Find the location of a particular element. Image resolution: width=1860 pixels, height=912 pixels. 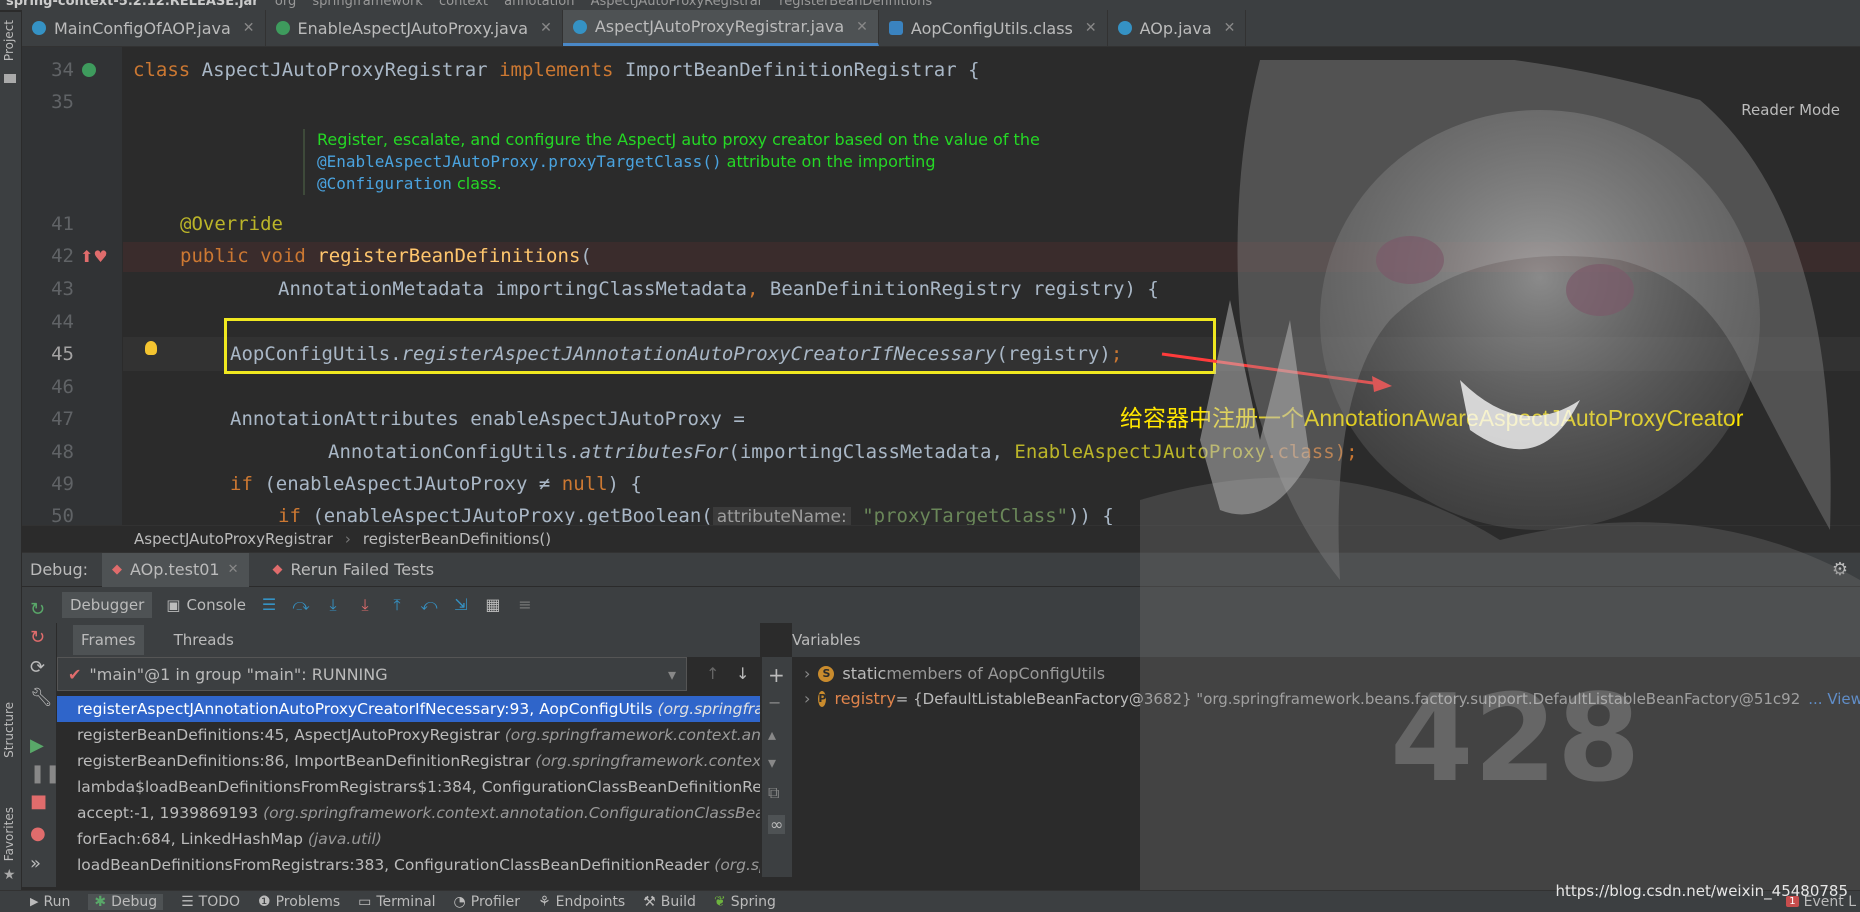

glasses-icon: ∞ is located at coordinates (777, 824).